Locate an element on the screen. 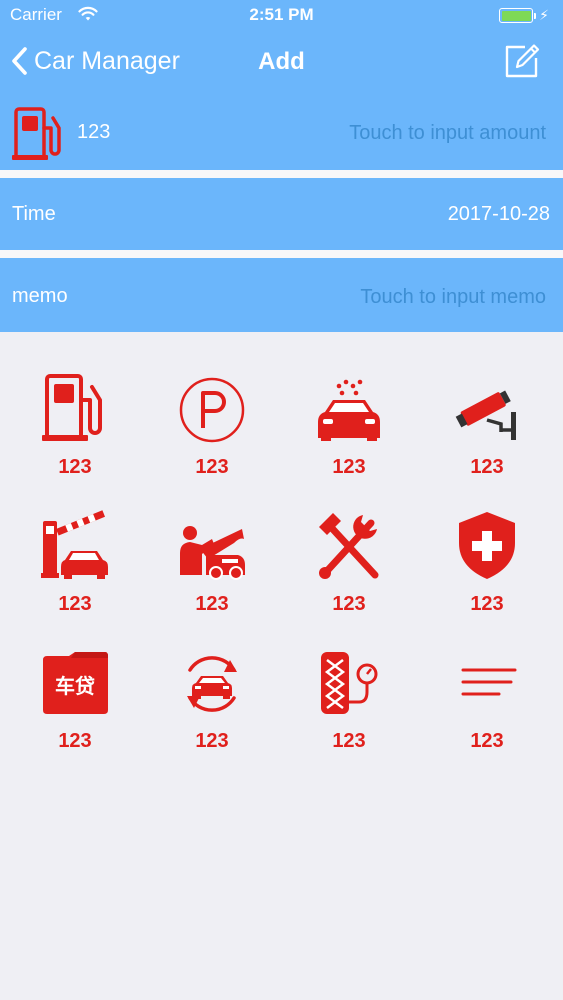 This screenshot has width=563, height=1000. category-toll: 123 is located at coordinates (75, 565).